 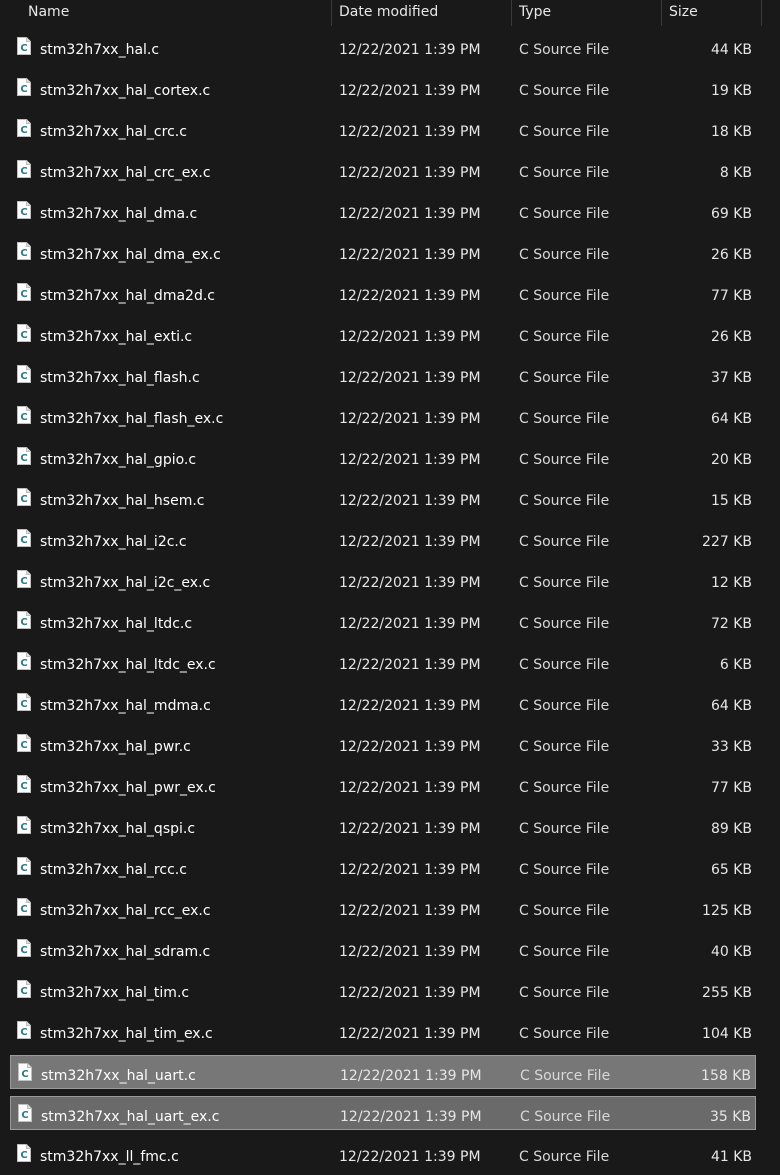 I want to click on column-header-name: Name ⌃, so click(x=175, y=13).